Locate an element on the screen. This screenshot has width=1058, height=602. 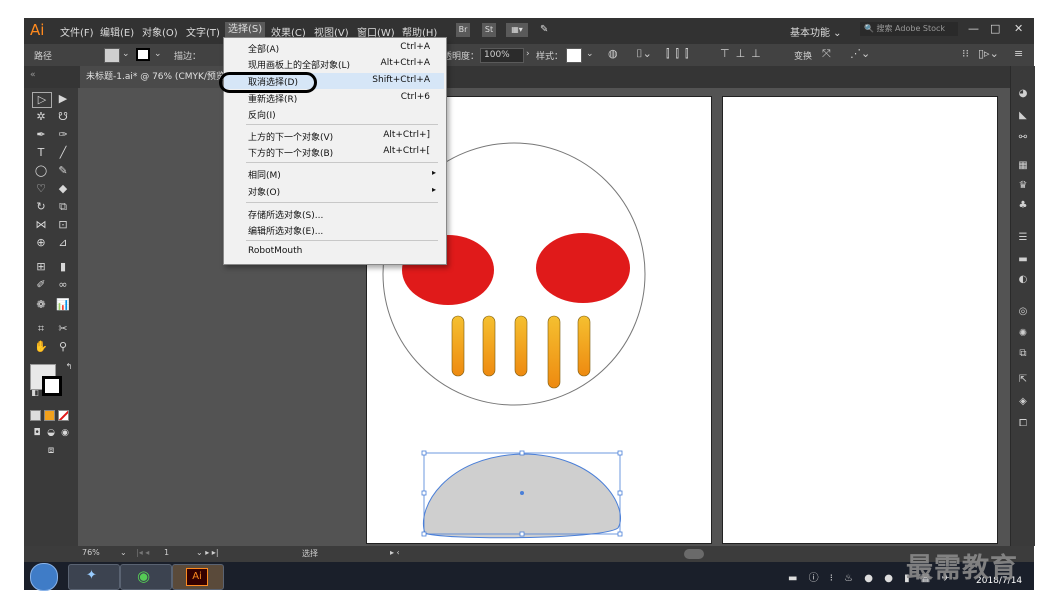
isolate-icon: ⤧ is located at coordinates (826, 54).